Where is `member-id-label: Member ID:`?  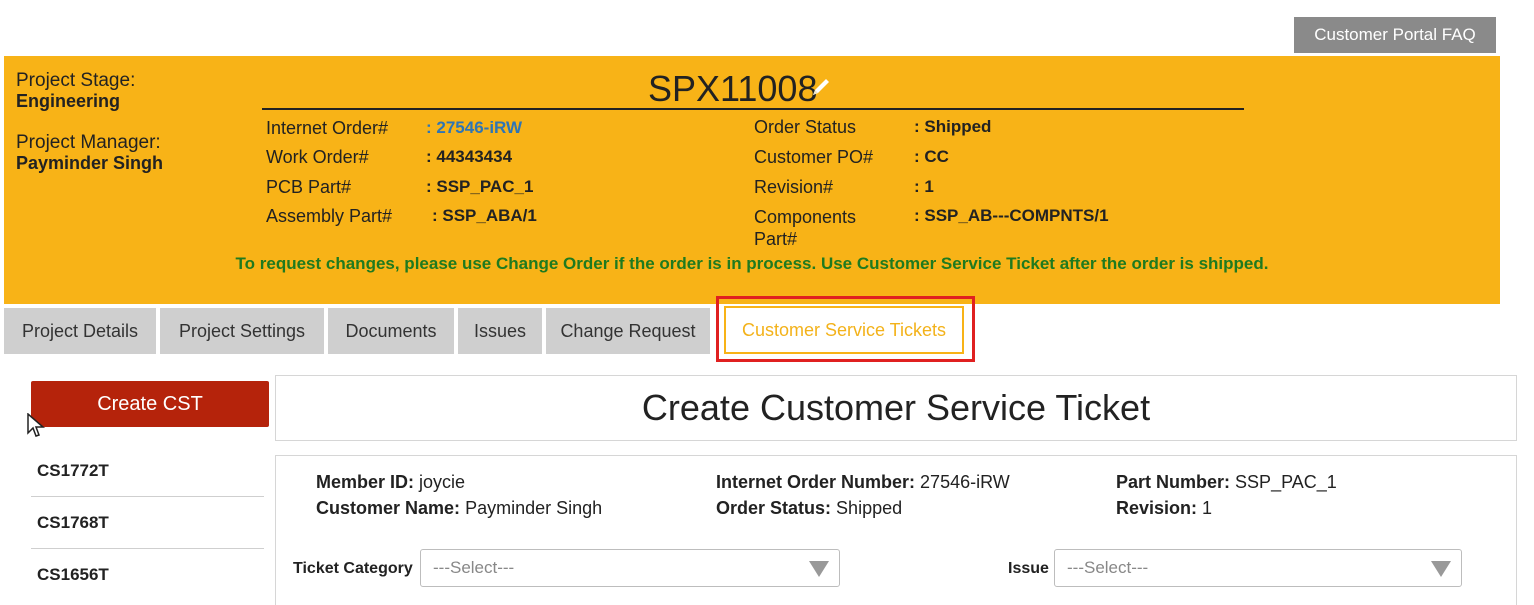 member-id-label: Member ID: is located at coordinates (365, 482).